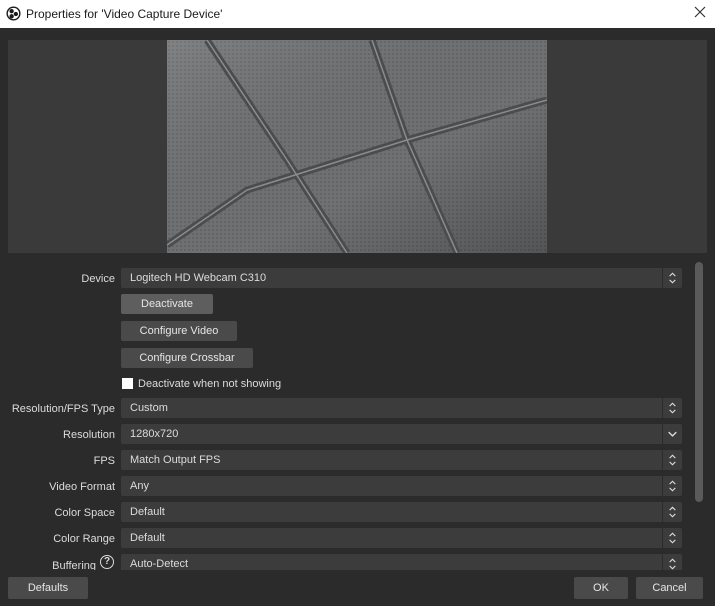 This screenshot has height=606, width=715. What do you see at coordinates (89, 435) in the screenshot?
I see `resolution-label: Resolution` at bounding box center [89, 435].